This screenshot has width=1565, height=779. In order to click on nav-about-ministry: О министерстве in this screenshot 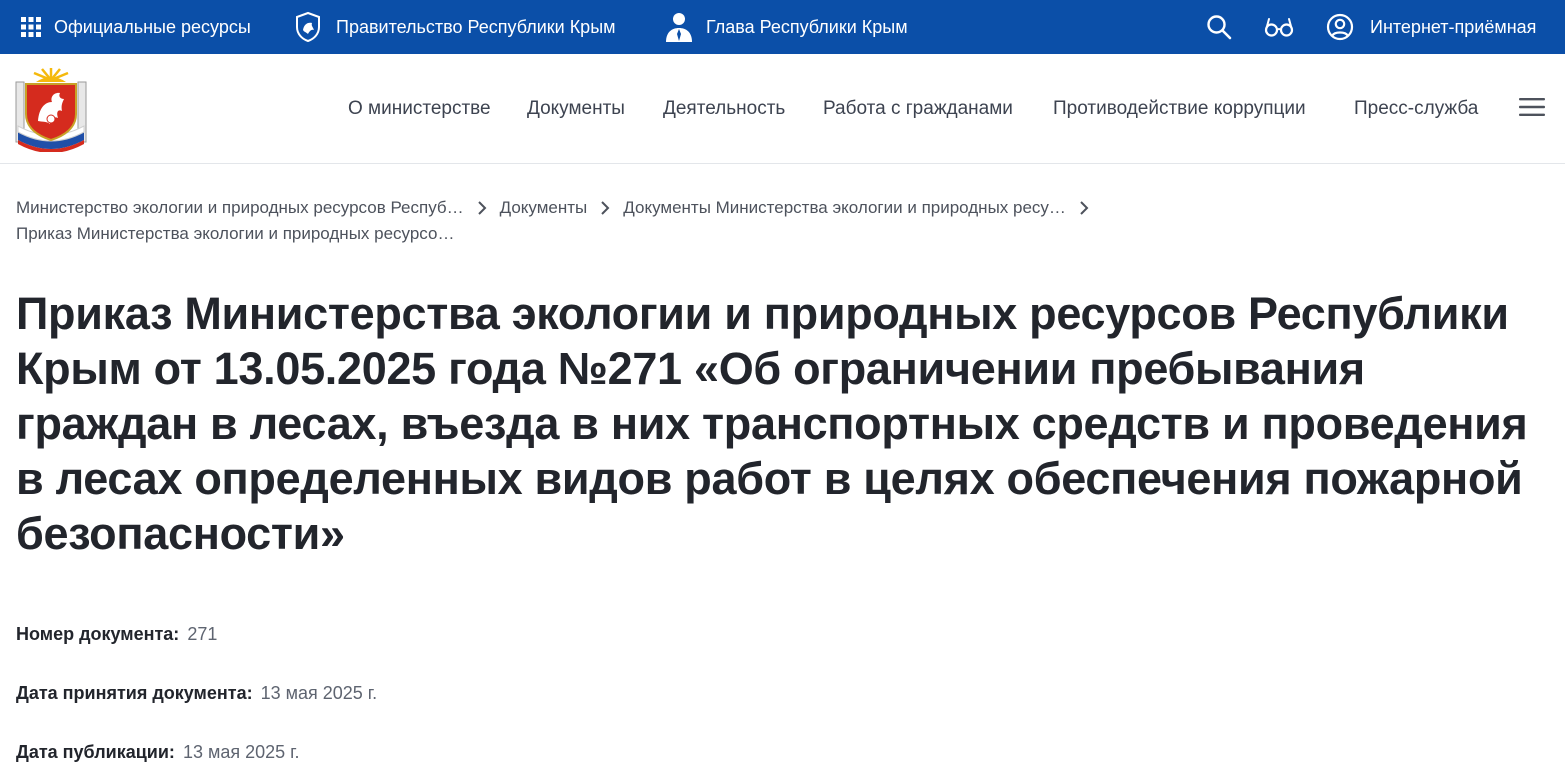, I will do `click(419, 109)`.